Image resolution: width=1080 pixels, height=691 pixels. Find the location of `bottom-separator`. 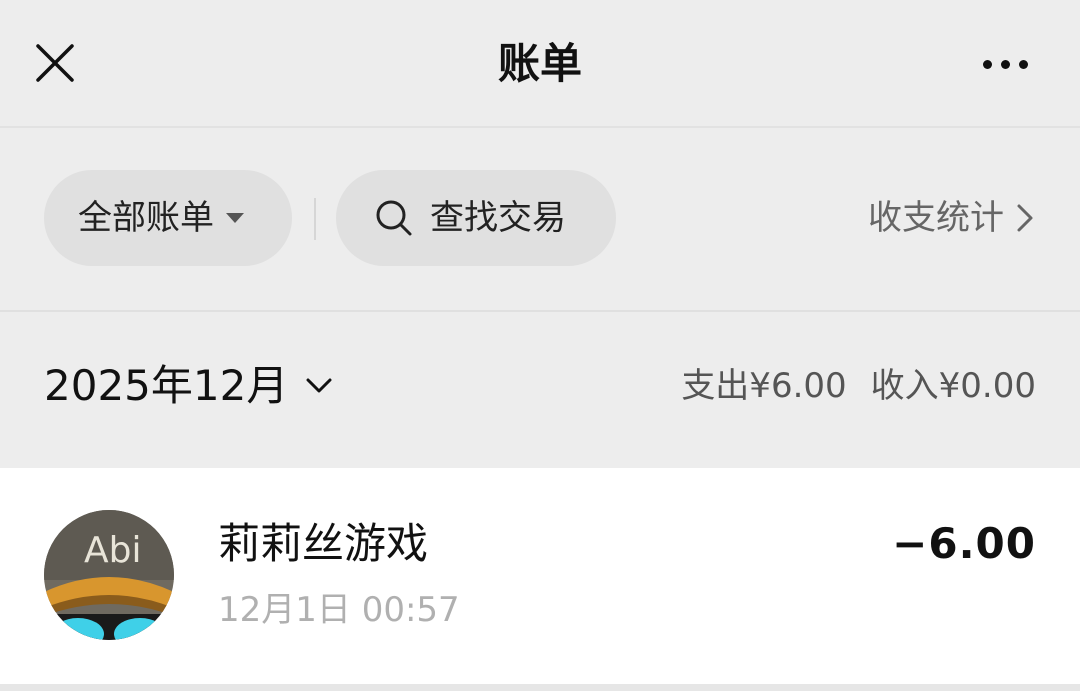

bottom-separator is located at coordinates (540, 687).